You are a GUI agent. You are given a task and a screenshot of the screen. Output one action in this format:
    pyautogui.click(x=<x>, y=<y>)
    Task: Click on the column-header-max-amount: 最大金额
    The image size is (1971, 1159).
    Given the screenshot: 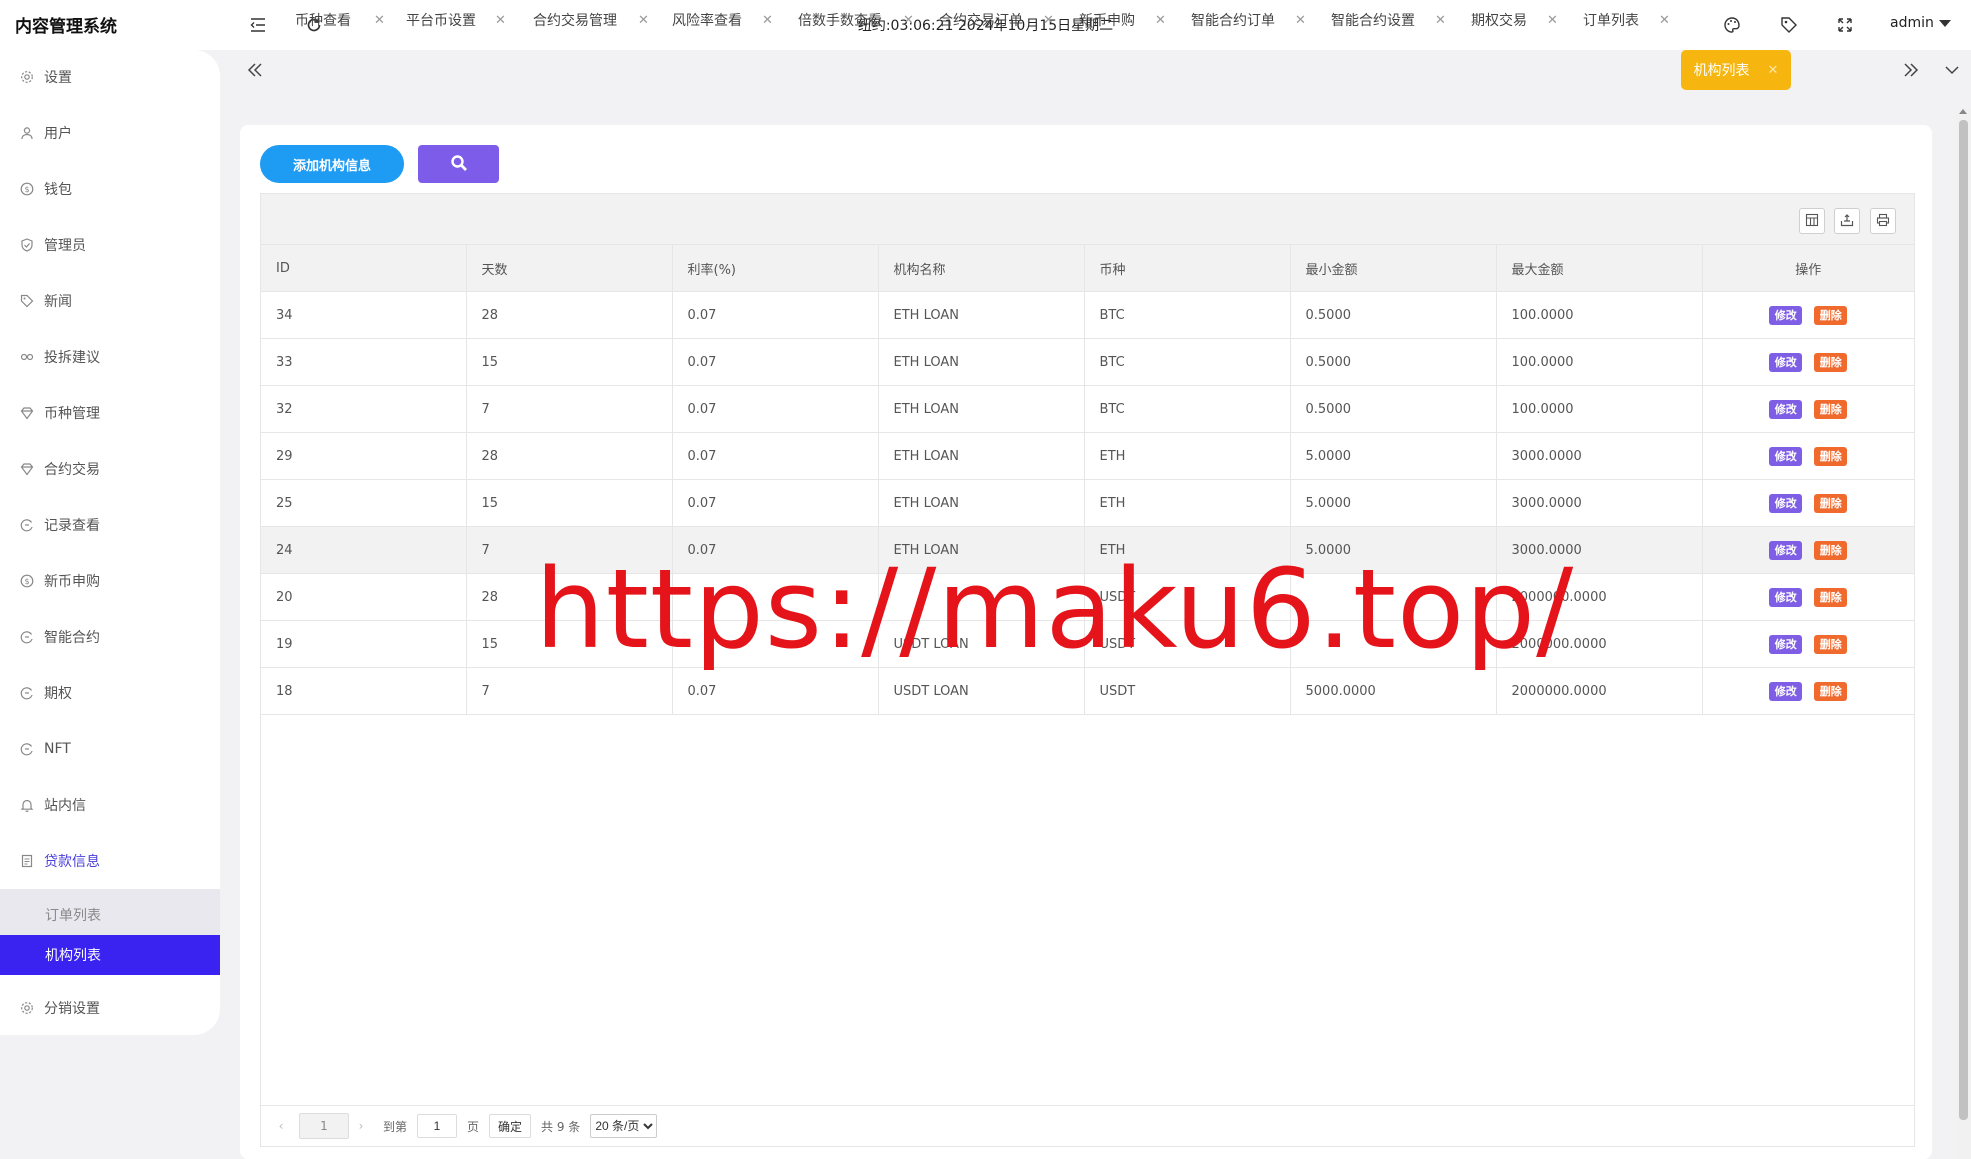 What is the action you would take?
    pyautogui.click(x=1599, y=268)
    